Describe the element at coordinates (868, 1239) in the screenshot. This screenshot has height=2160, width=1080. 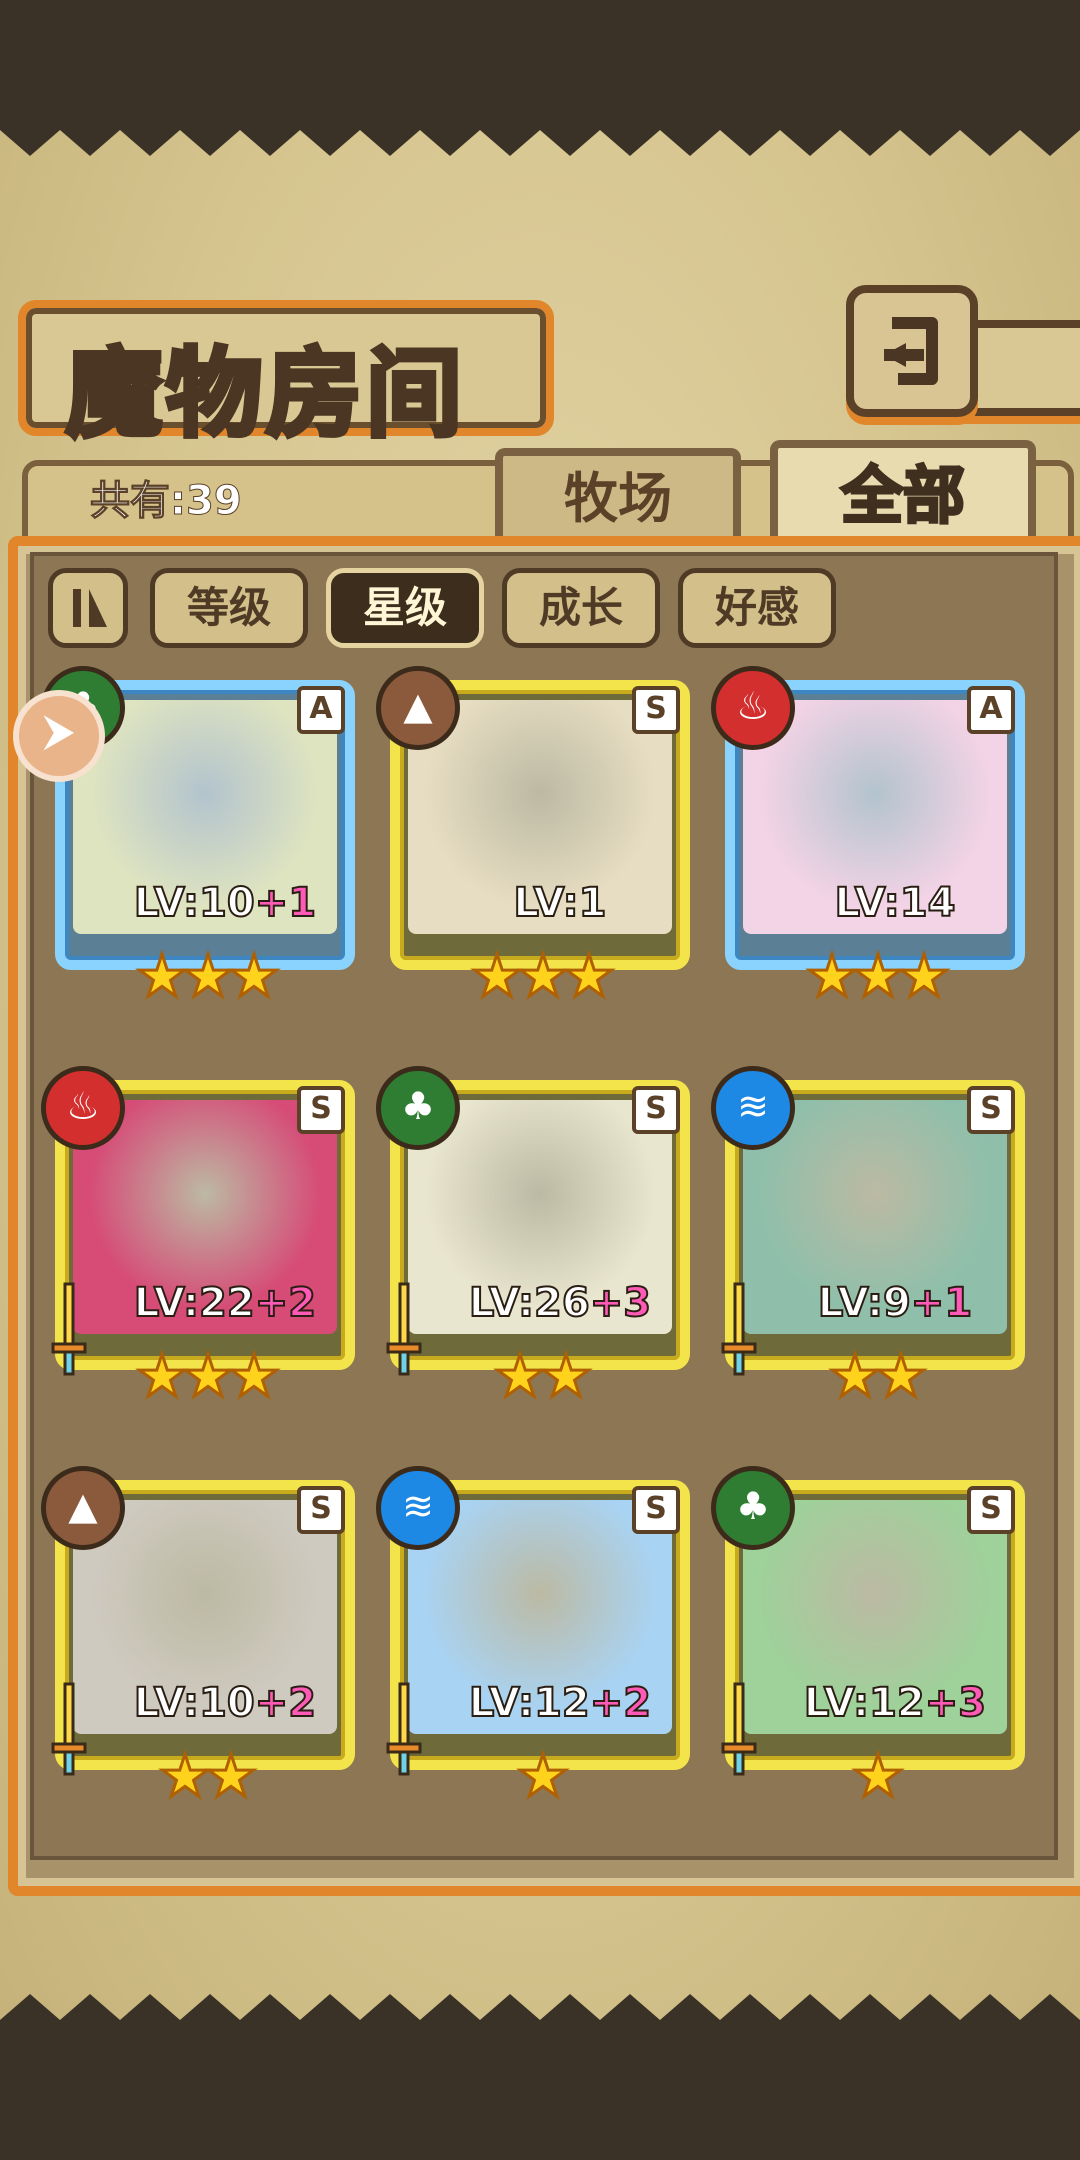
I see `monster-card: S ≋ LV:9+1 ★★` at that location.